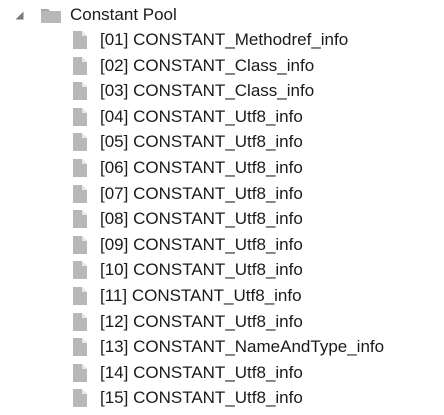 This screenshot has height=415, width=444. I want to click on tree-item: [02] CONSTANT_Class_info, so click(193, 66).